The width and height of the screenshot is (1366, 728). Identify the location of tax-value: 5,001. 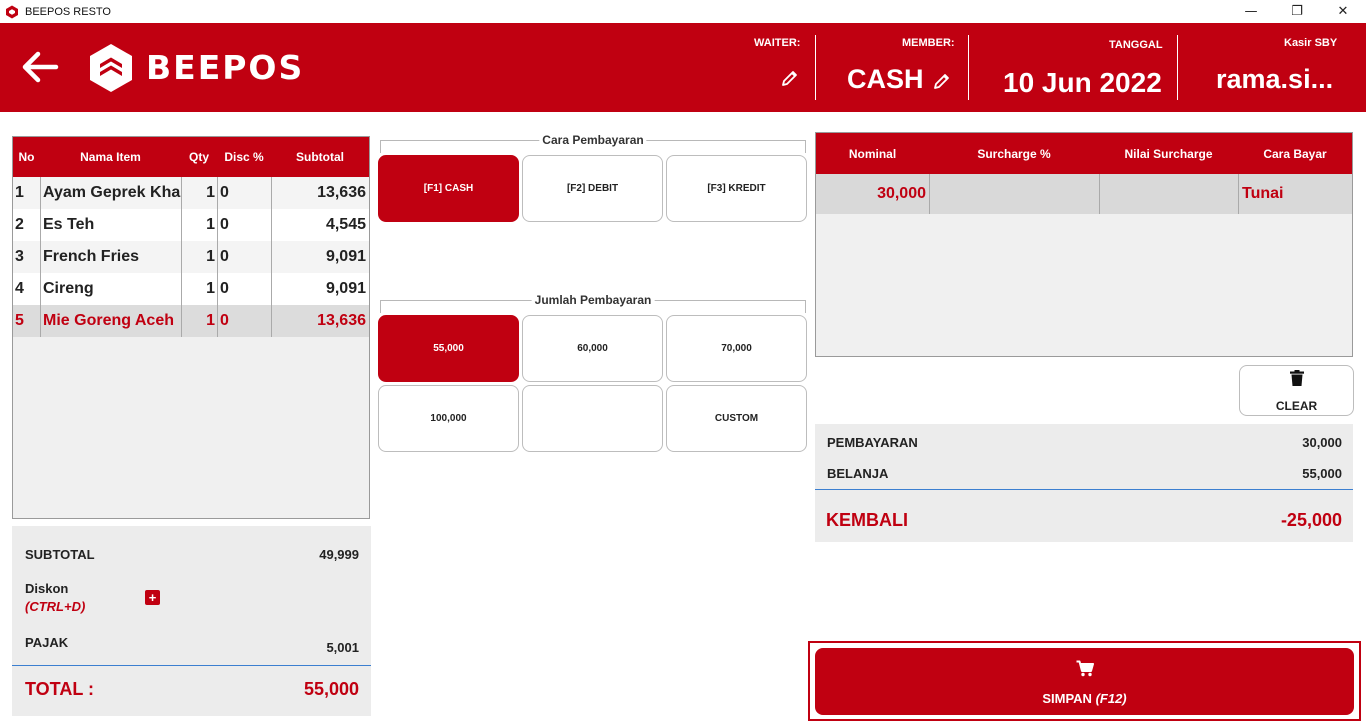
(342, 647).